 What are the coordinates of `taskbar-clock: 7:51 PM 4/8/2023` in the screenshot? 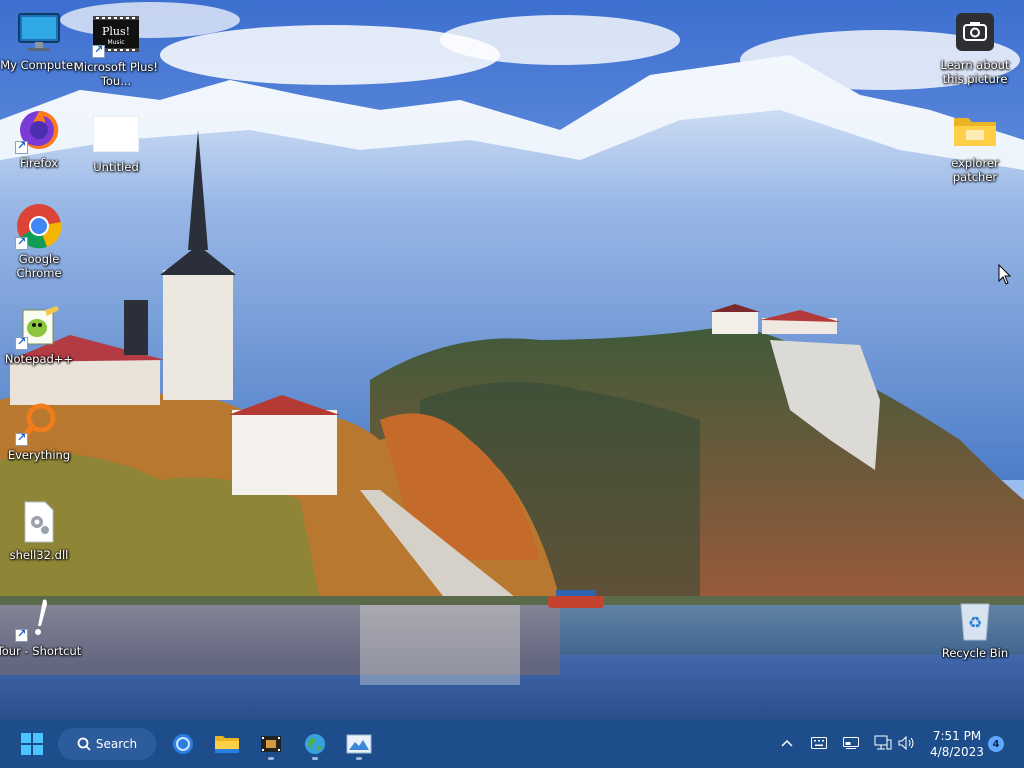 It's located at (957, 744).